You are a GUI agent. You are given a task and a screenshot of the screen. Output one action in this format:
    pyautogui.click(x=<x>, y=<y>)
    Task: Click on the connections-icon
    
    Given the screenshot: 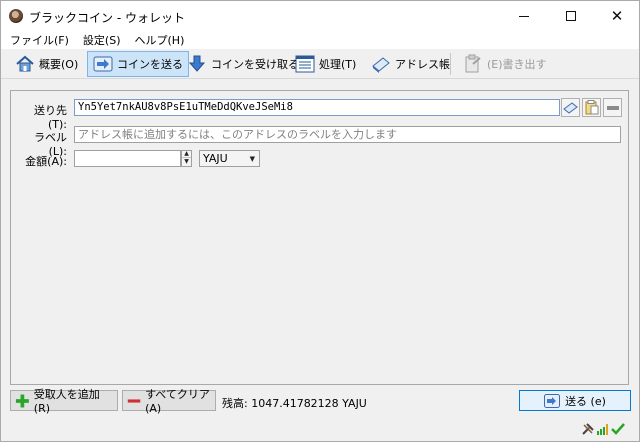 What is the action you would take?
    pyautogui.click(x=603, y=429)
    